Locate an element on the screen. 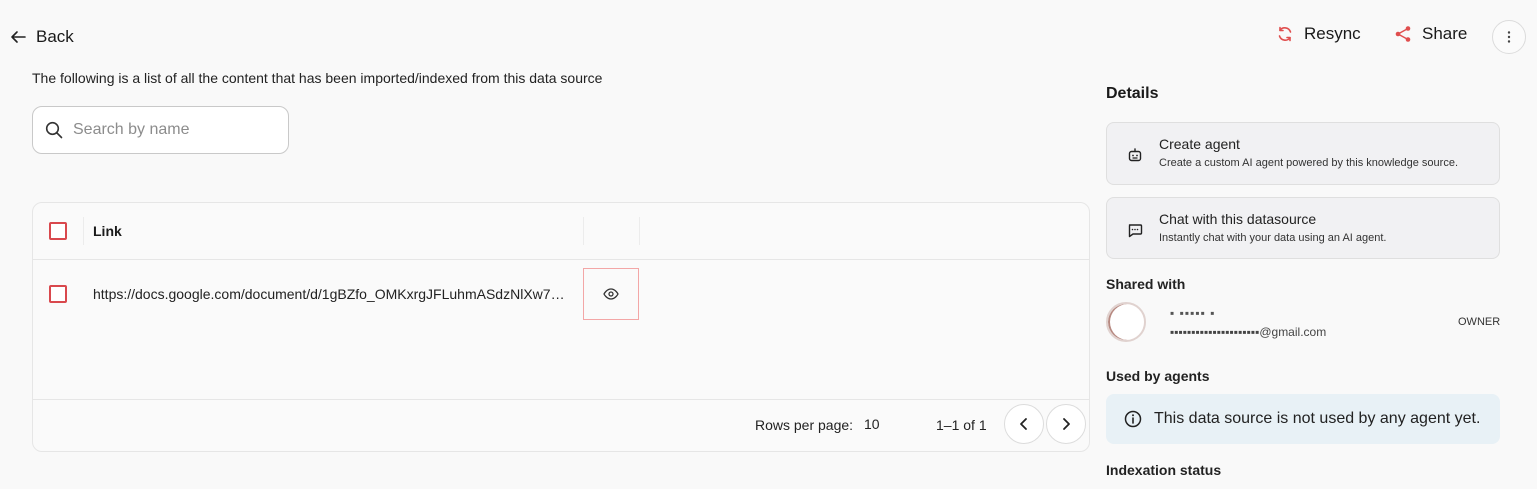  view-button is located at coordinates (611, 294).